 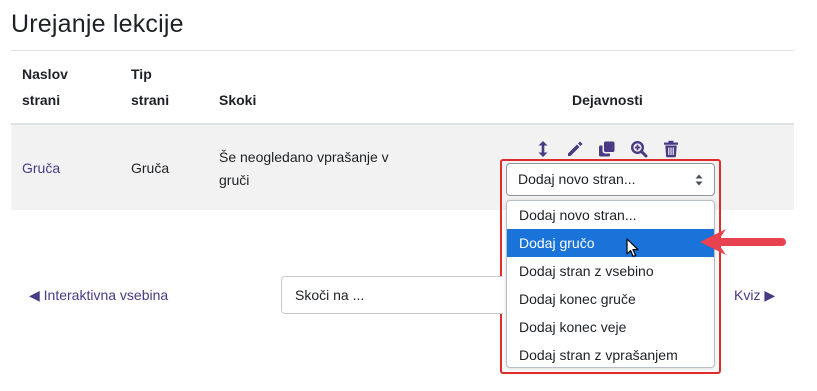 What do you see at coordinates (150, 87) in the screenshot?
I see `column-header-type: Tip strani` at bounding box center [150, 87].